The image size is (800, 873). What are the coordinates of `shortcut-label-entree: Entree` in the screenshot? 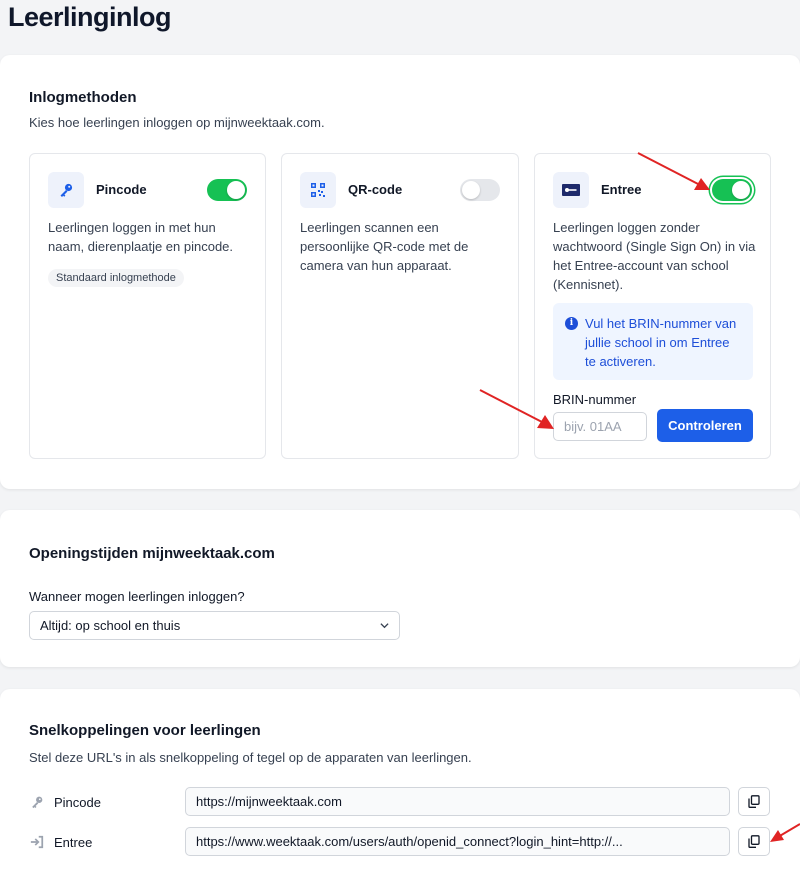 It's located at (73, 842).